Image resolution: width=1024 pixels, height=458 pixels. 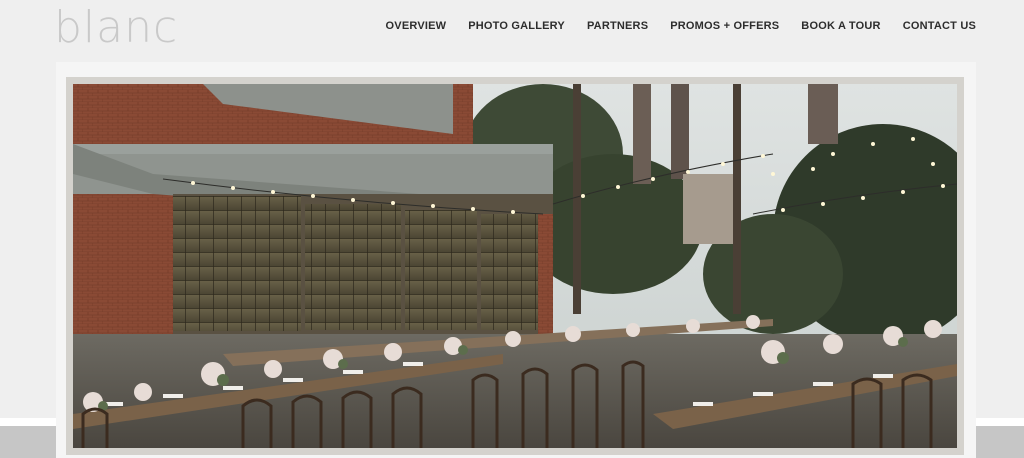 I want to click on brand-logo: blanc, so click(x=116, y=28).